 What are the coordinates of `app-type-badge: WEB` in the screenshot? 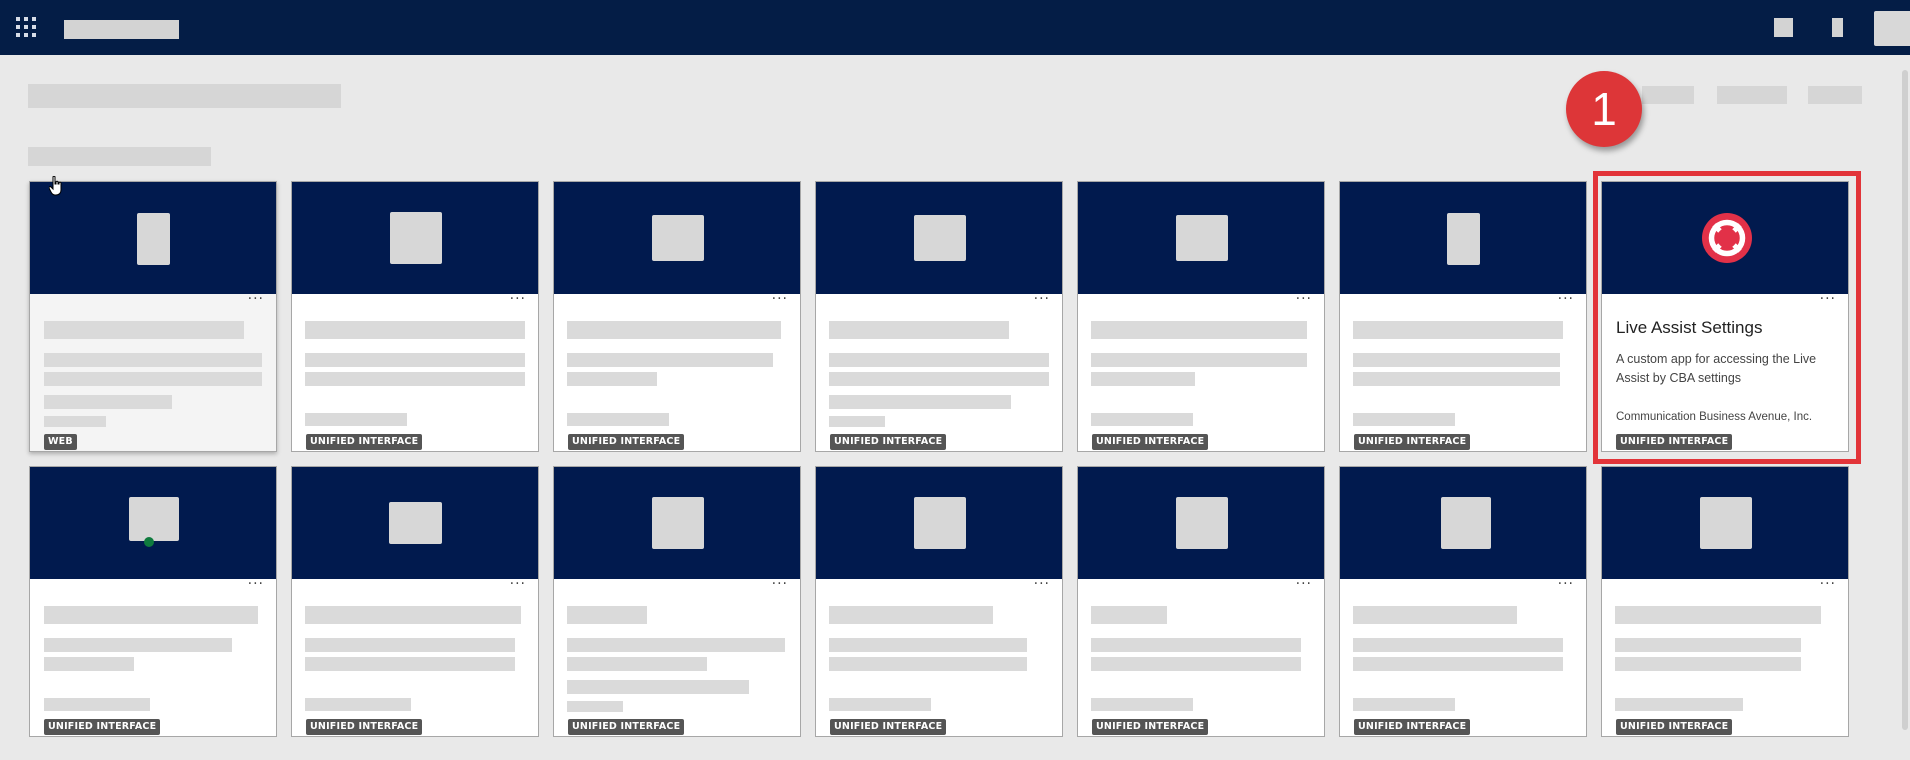 It's located at (60, 442).